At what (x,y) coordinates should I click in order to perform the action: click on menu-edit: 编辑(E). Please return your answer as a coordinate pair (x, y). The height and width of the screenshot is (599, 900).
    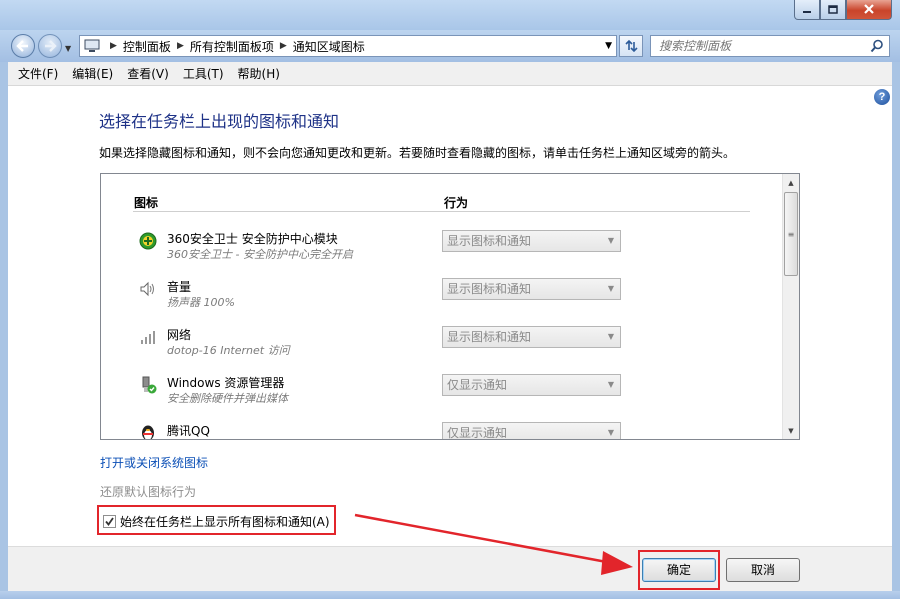
    Looking at the image, I should click on (92, 73).